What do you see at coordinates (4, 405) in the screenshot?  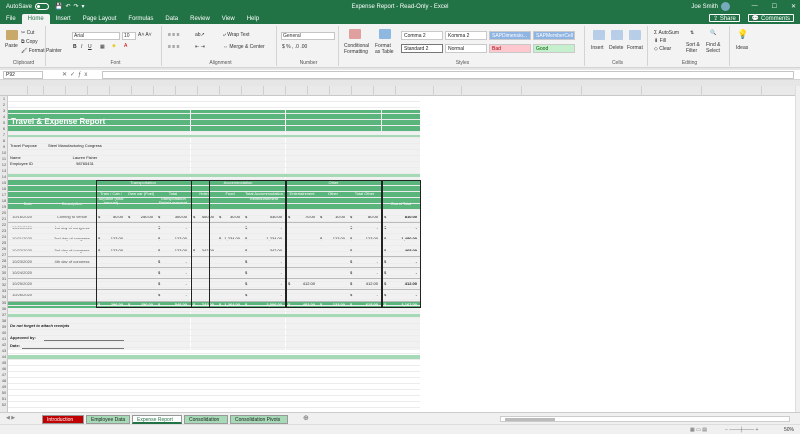 I see `row-header: 52` at bounding box center [4, 405].